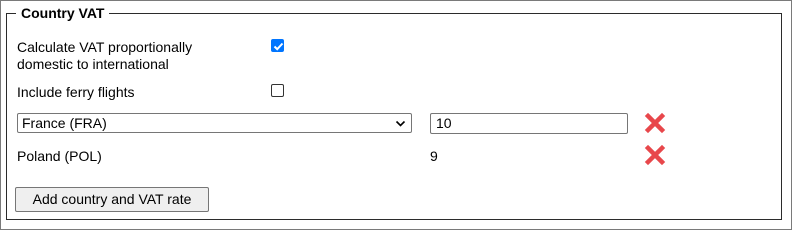  Describe the element at coordinates (76, 92) in the screenshot. I see `ferry-flights-label: Include ferry flights` at that location.